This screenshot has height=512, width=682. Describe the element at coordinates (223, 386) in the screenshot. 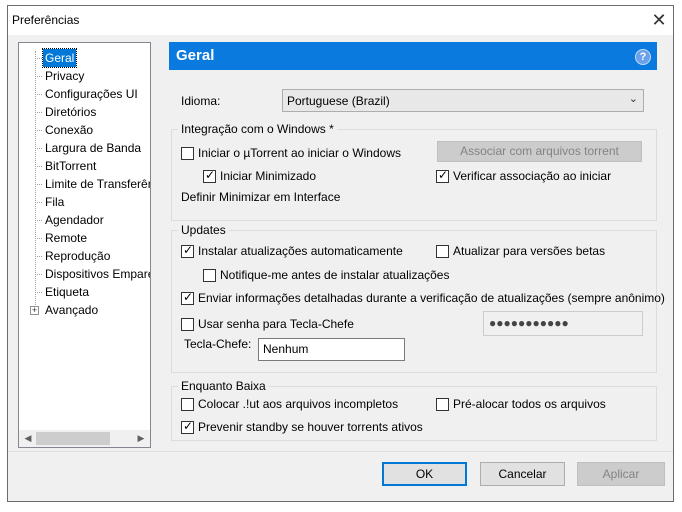

I see `while-downloading-title: Enquanto Baixa` at that location.